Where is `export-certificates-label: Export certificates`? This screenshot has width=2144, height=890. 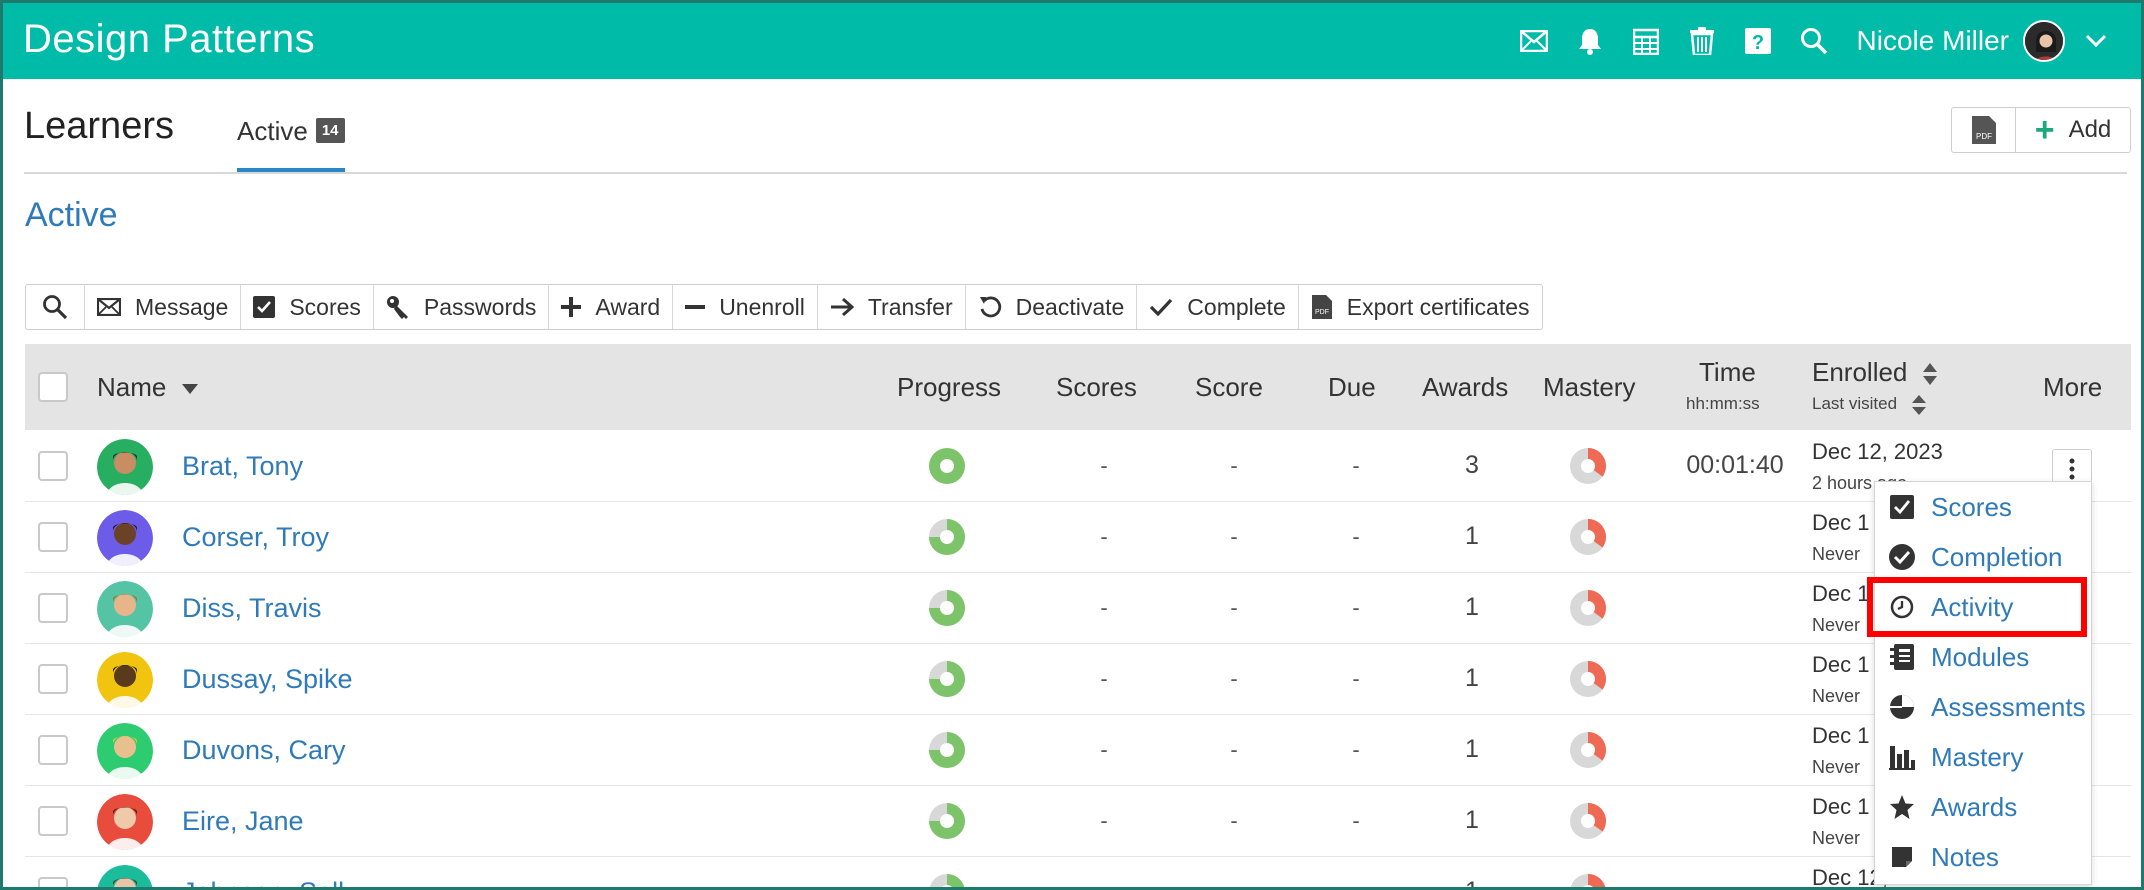
export-certificates-label: Export certificates is located at coordinates (1438, 306).